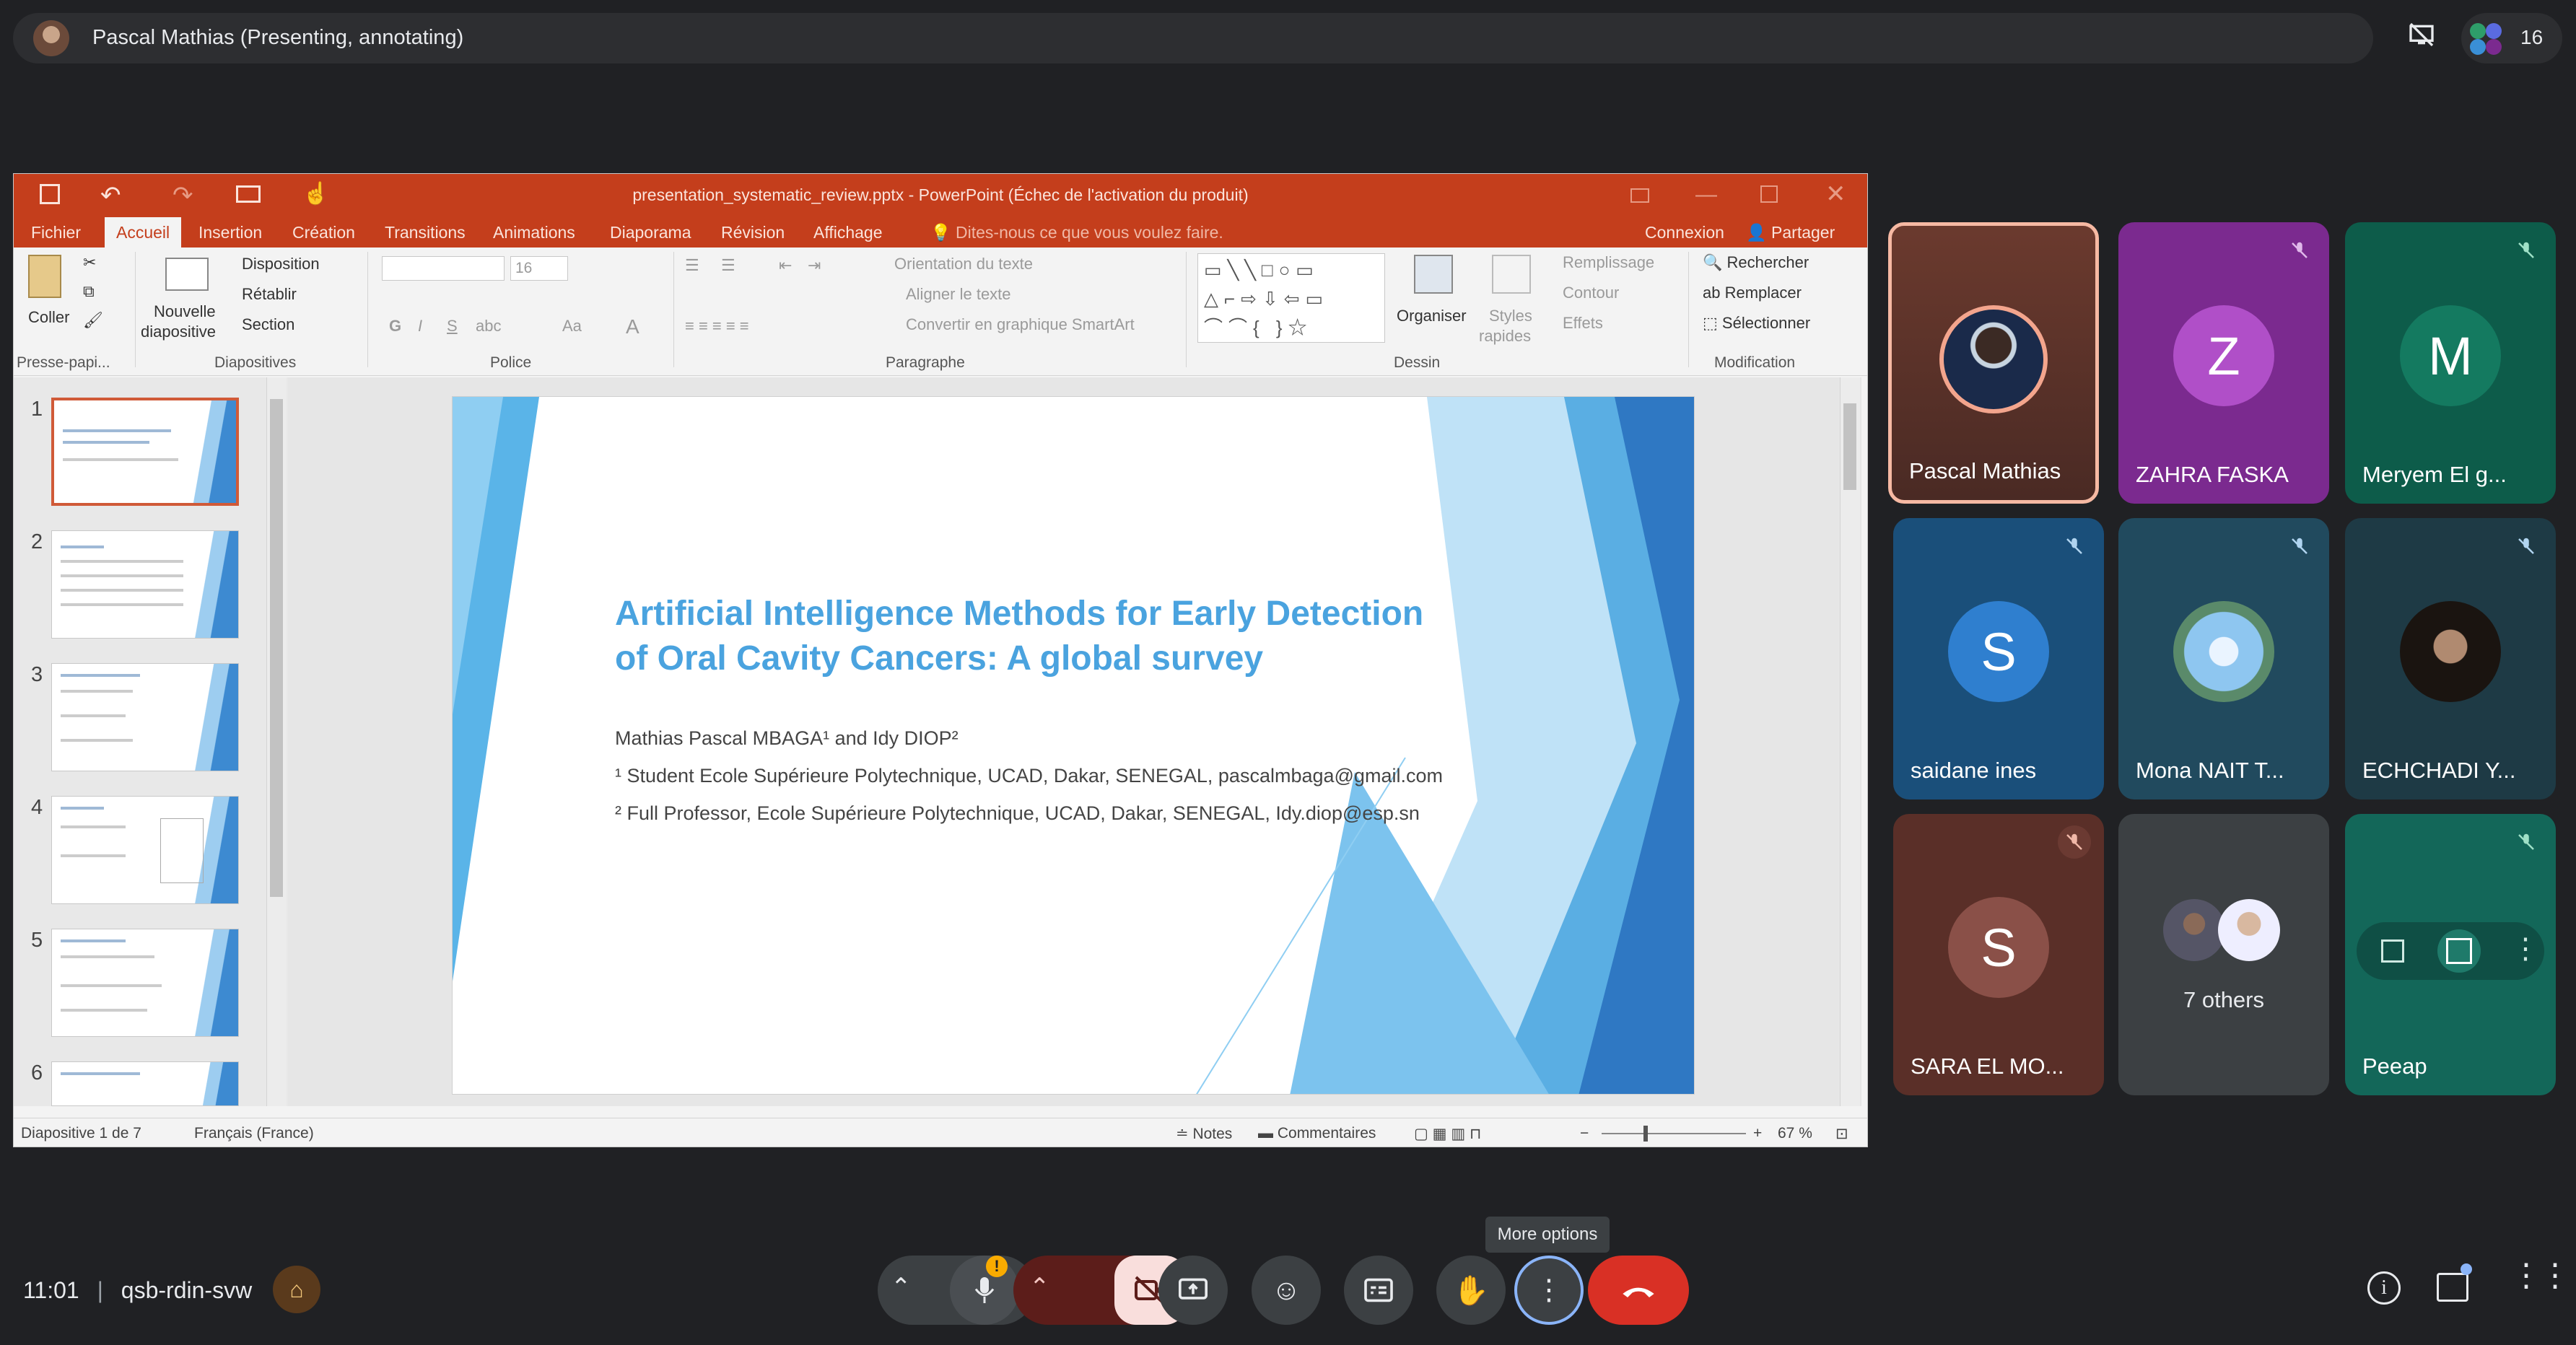 This screenshot has width=2576, height=1345. I want to click on smartart-button: Convertir en graphique SmartArt, so click(1020, 324).